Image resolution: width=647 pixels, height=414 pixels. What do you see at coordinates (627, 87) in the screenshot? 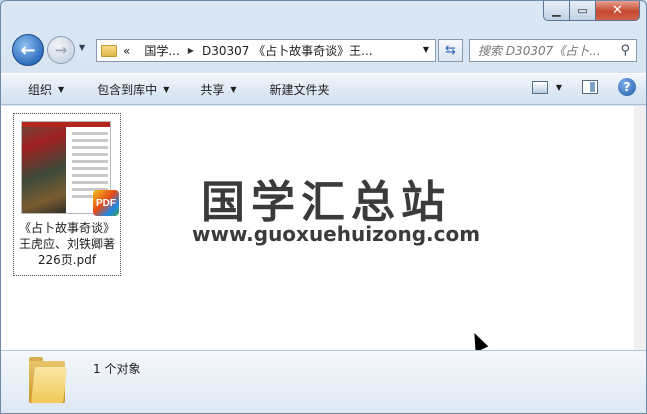
I see `help-icon: ?` at bounding box center [627, 87].